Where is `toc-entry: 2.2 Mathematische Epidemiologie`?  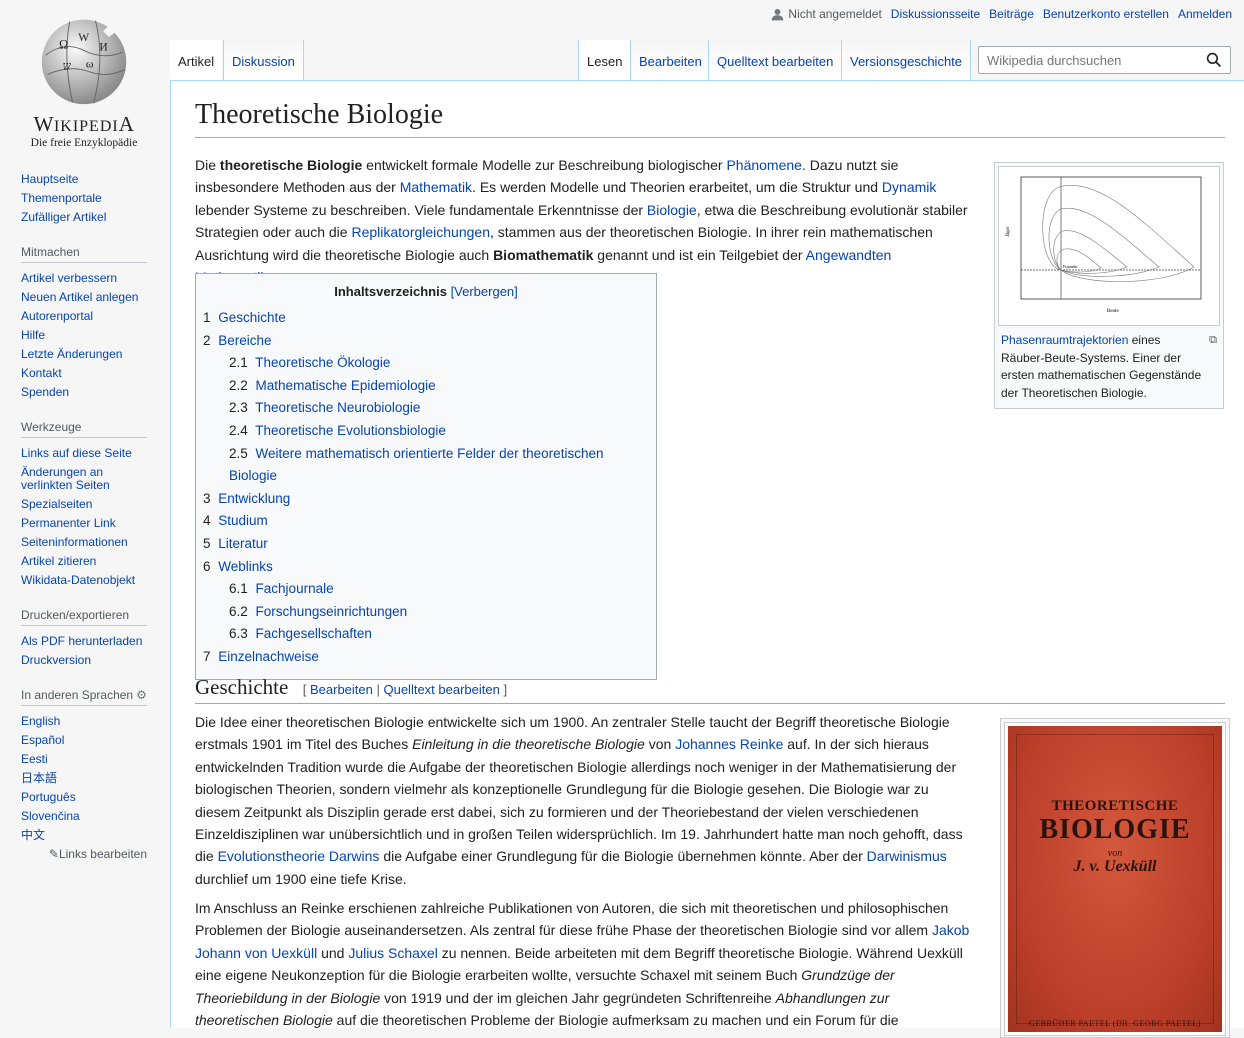
toc-entry: 2.2 Mathematische Epidemiologie is located at coordinates (426, 386).